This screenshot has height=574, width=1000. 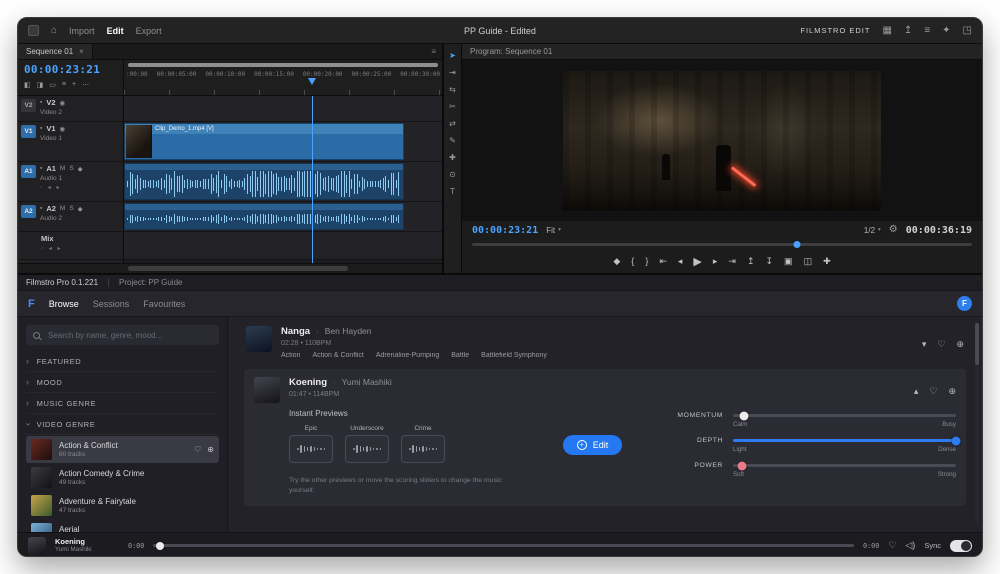 I want to click on export-frame-icon: ▣, so click(x=788, y=261).